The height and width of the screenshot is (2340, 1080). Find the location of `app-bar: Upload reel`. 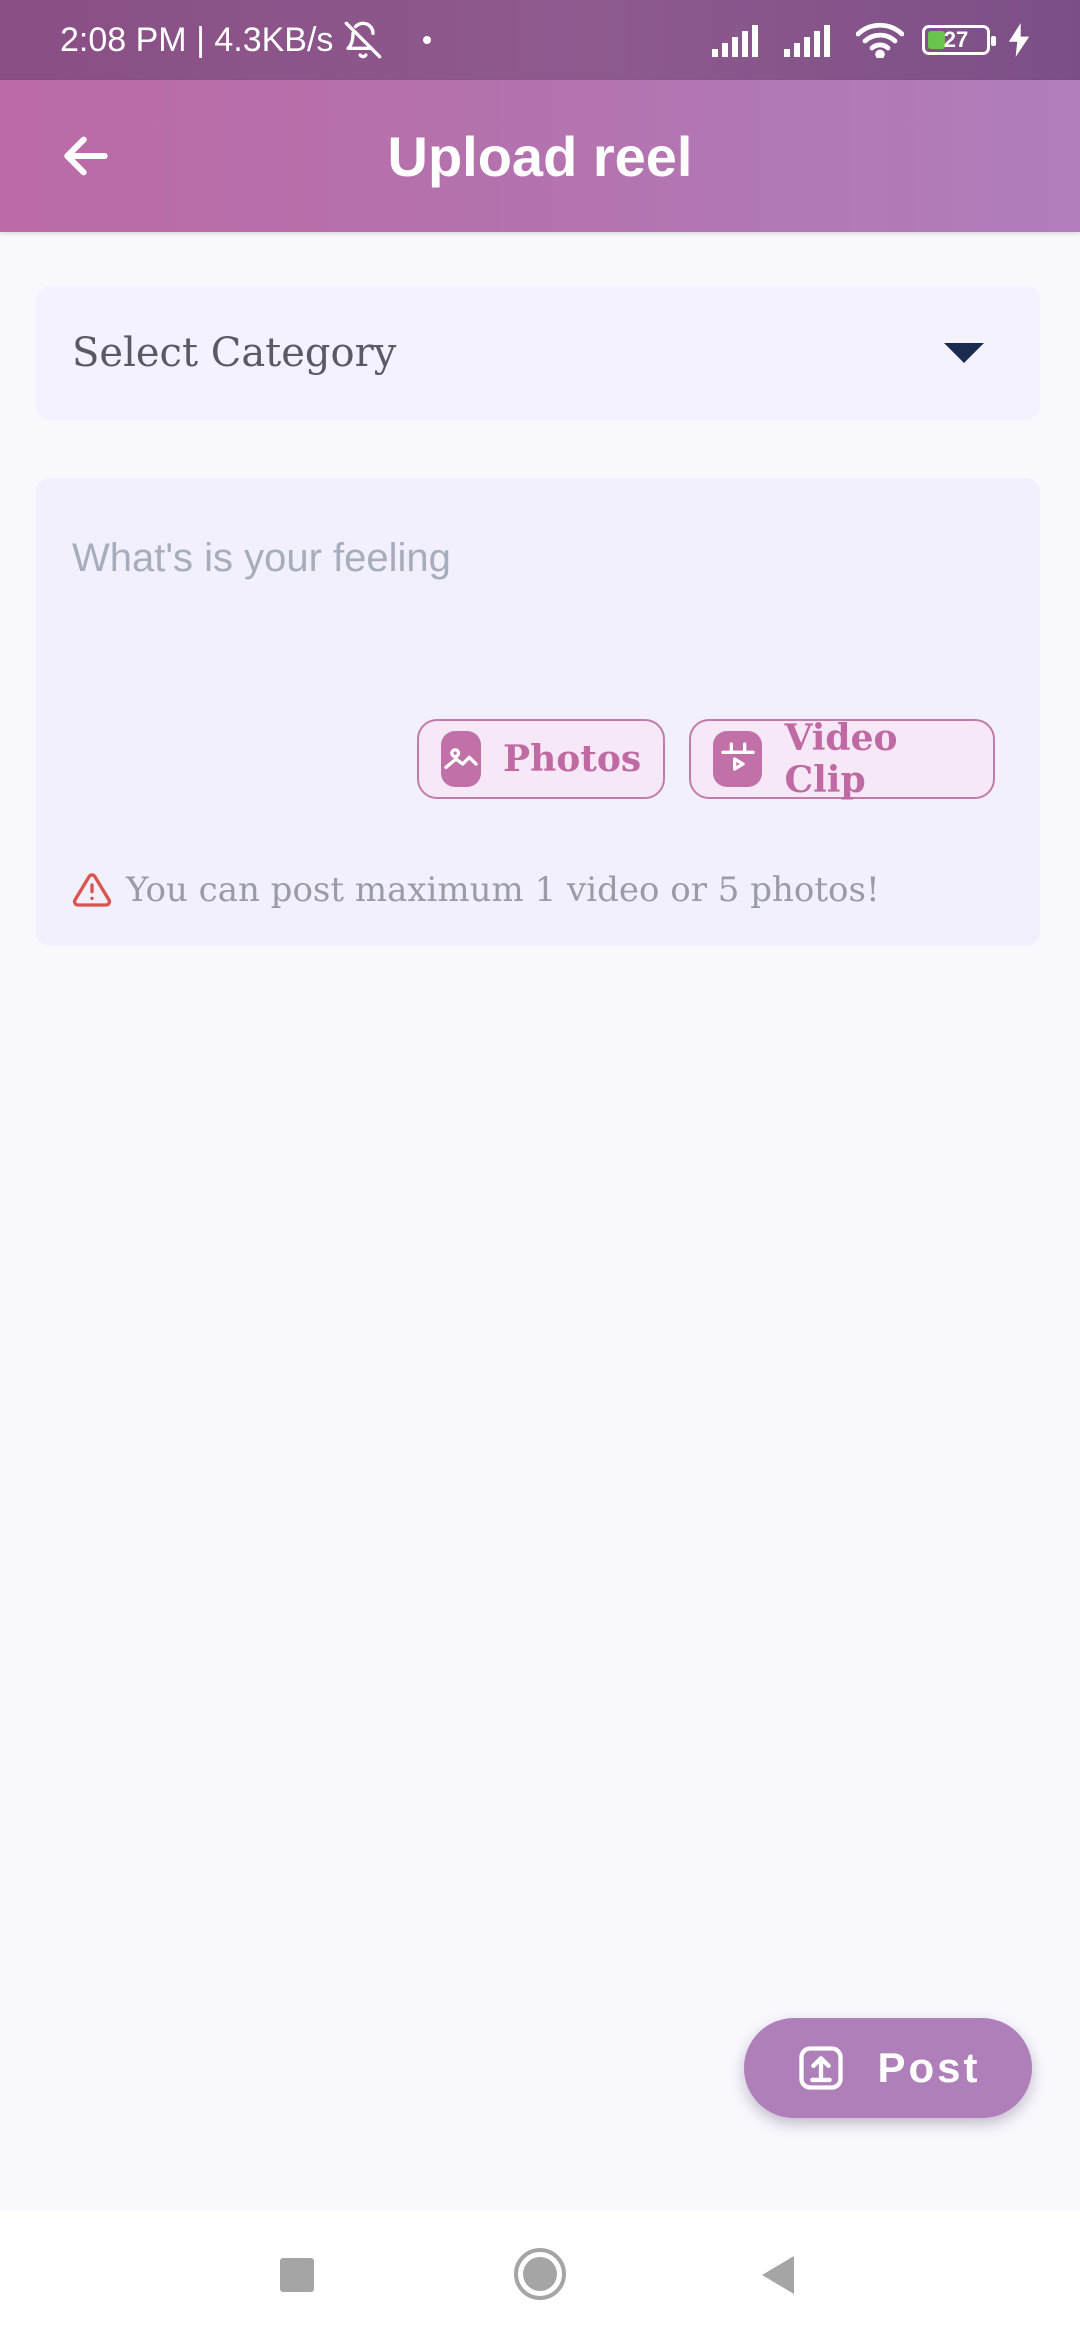

app-bar: Upload reel is located at coordinates (540, 156).